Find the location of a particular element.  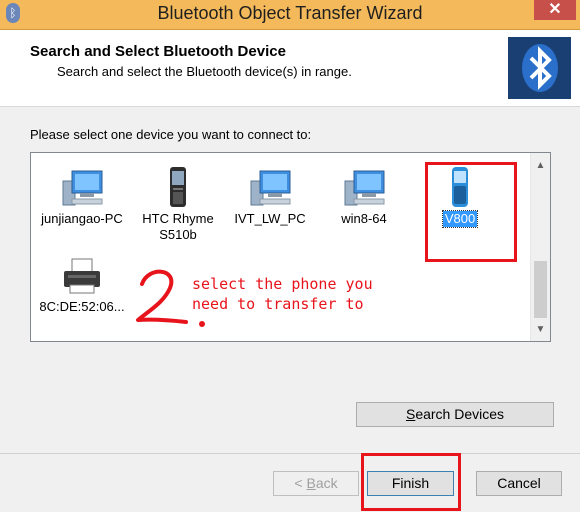

phone-icon is located at coordinates (178, 187).